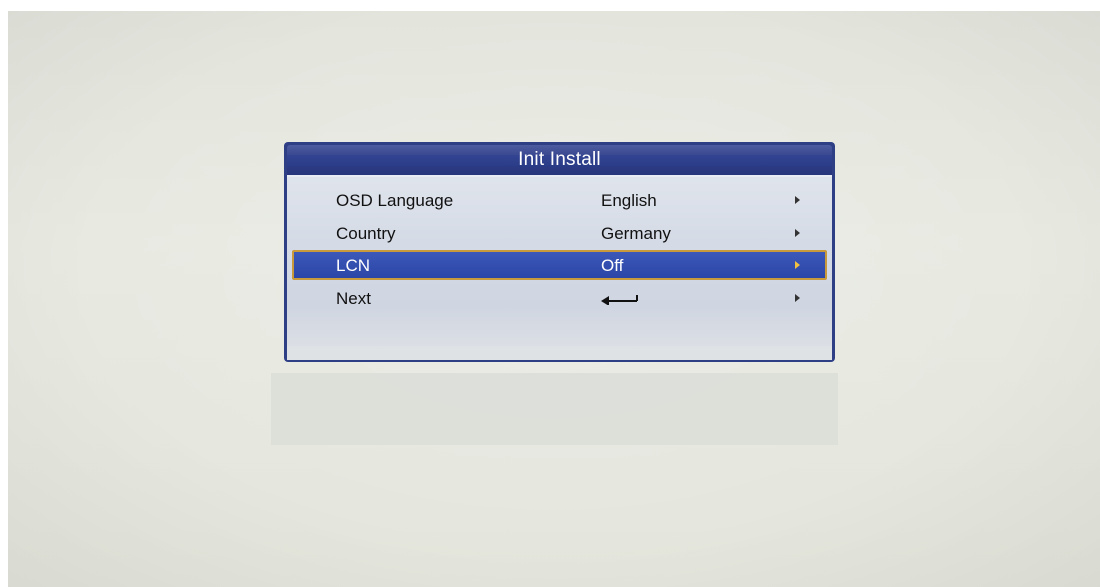 The height and width of the screenshot is (587, 1100). Describe the element at coordinates (559, 265) in the screenshot. I see `menu-item-lcn: LCN Off` at that location.